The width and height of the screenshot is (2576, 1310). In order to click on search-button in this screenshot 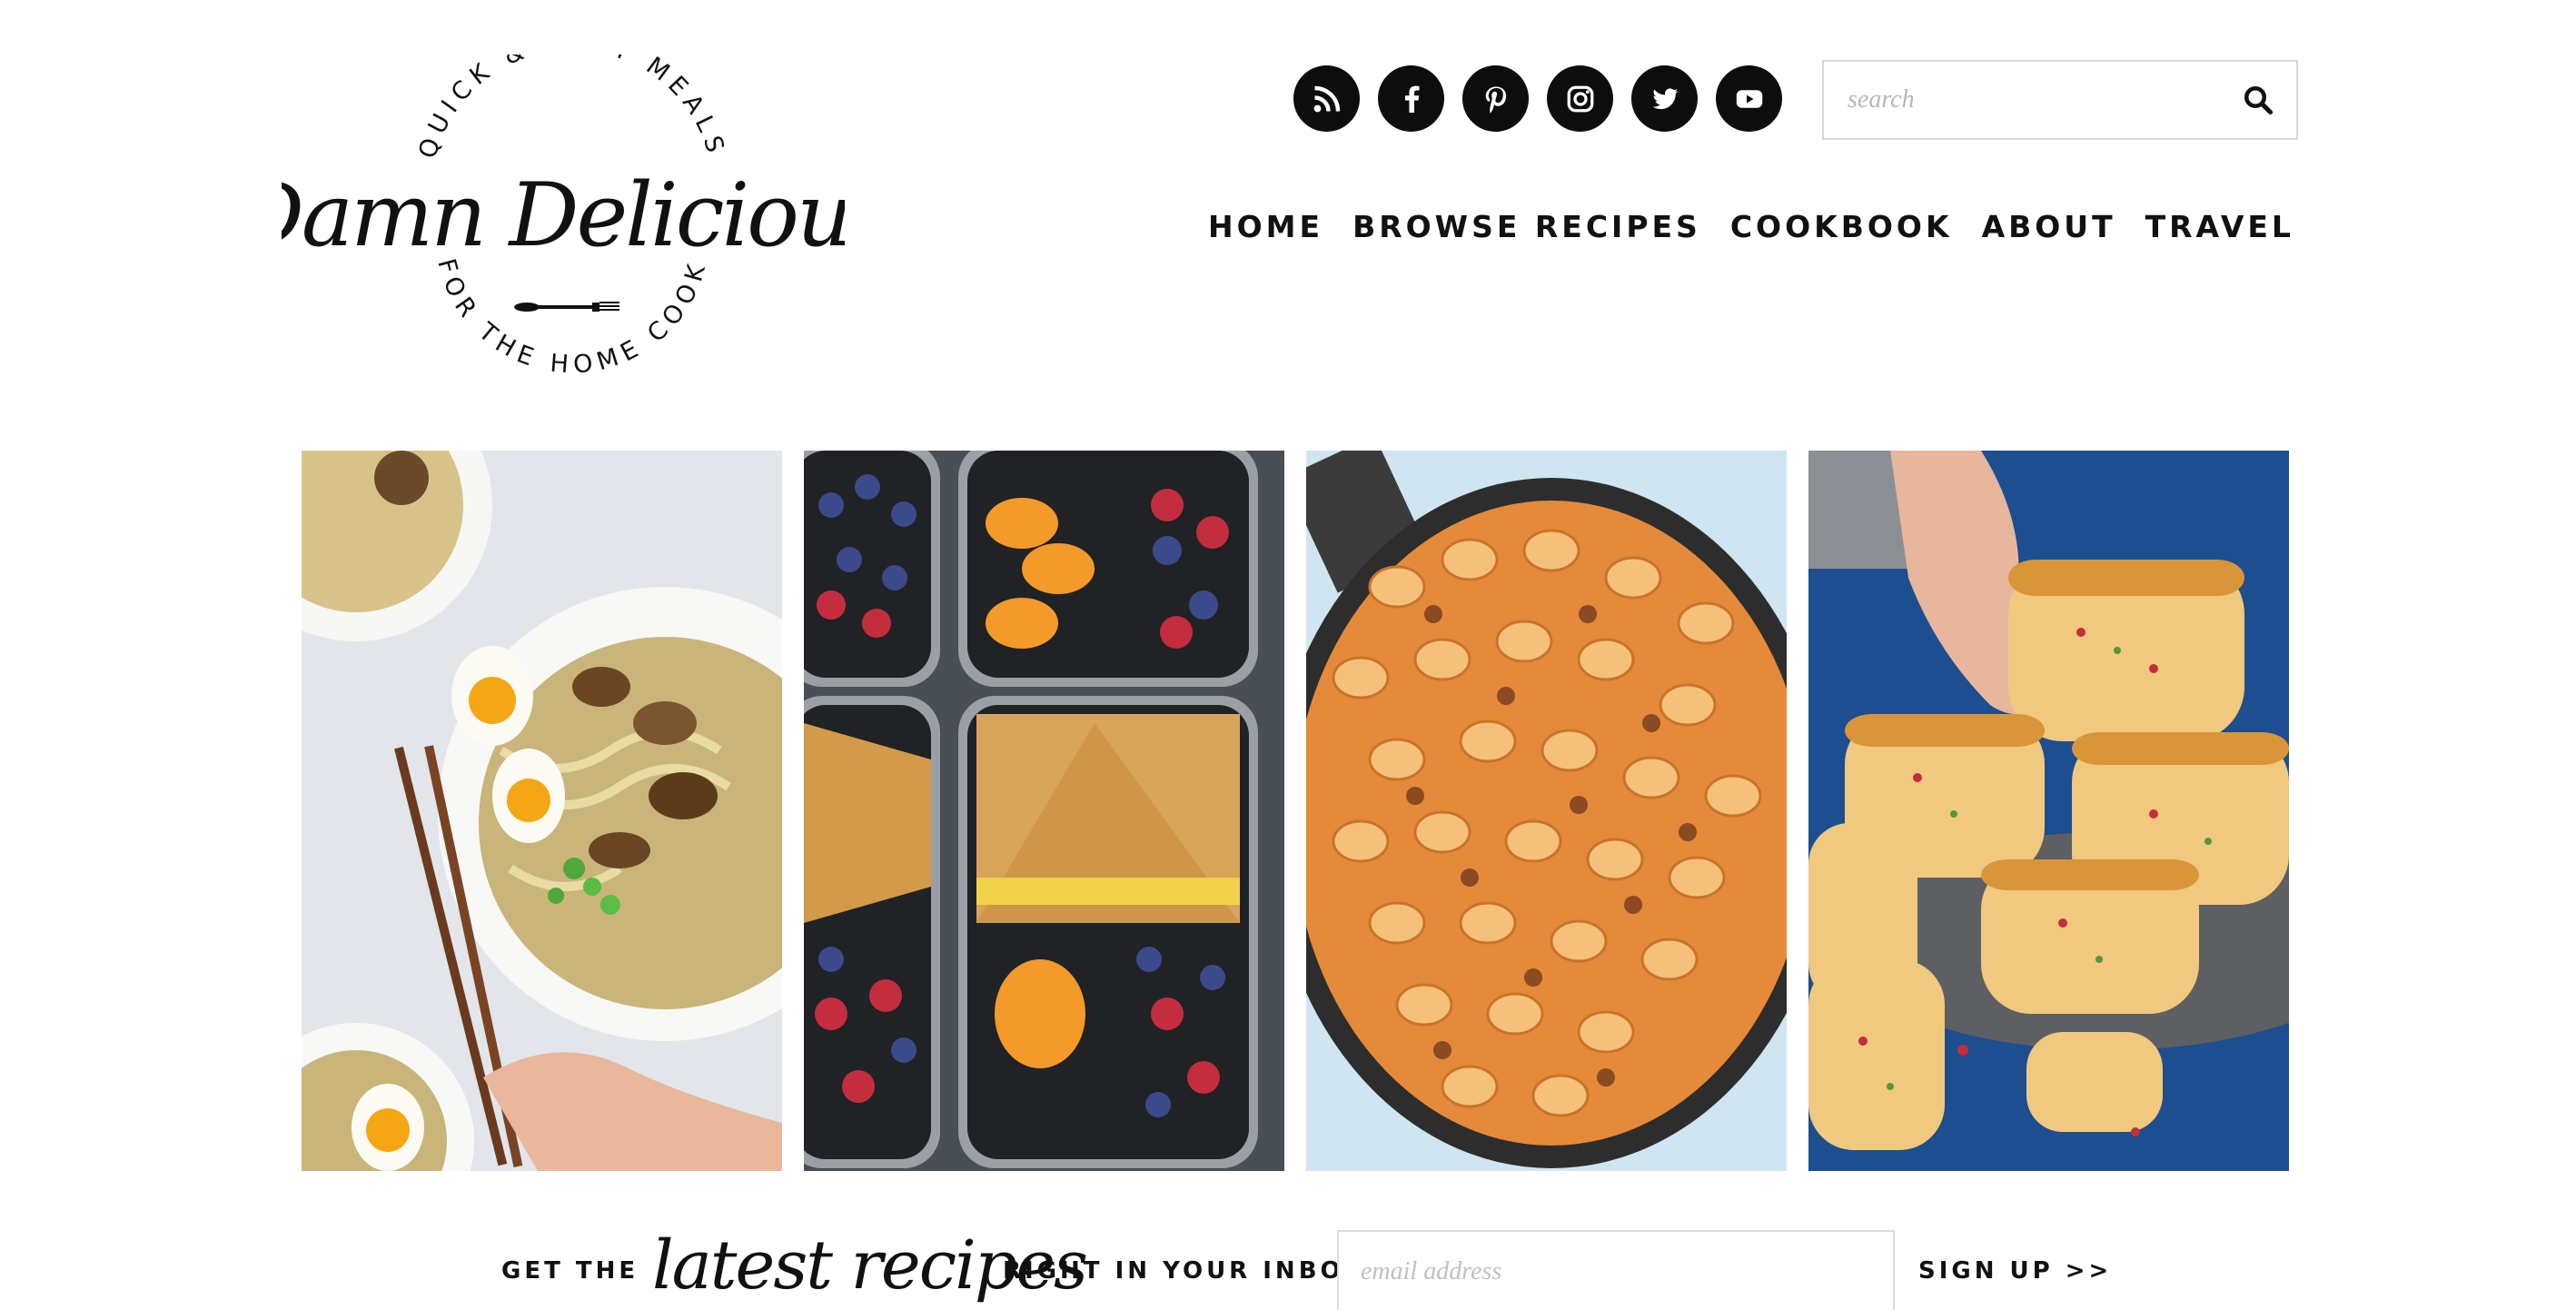, I will do `click(2258, 100)`.